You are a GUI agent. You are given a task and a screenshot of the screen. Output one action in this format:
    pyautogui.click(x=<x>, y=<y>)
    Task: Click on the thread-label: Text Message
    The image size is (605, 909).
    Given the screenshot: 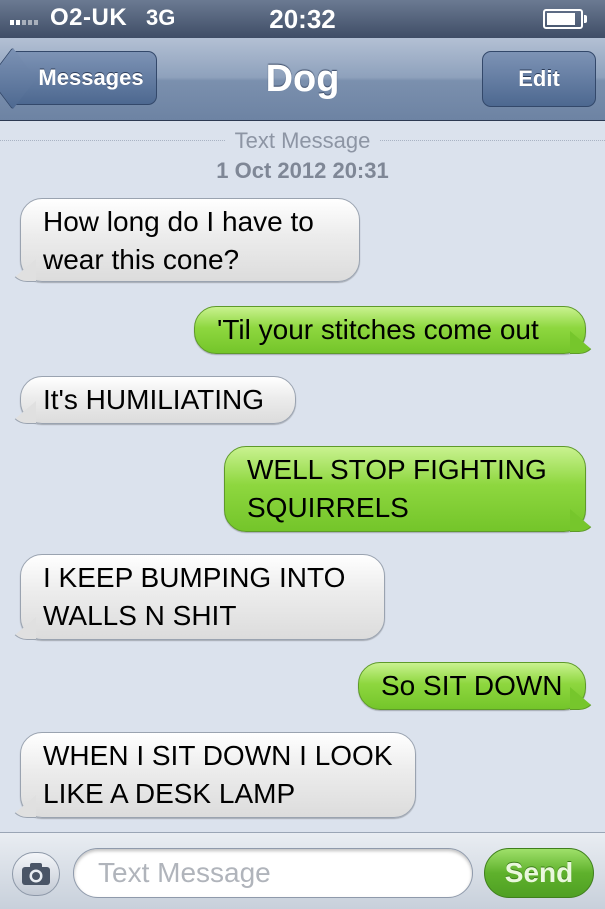 What is the action you would take?
    pyautogui.click(x=302, y=141)
    